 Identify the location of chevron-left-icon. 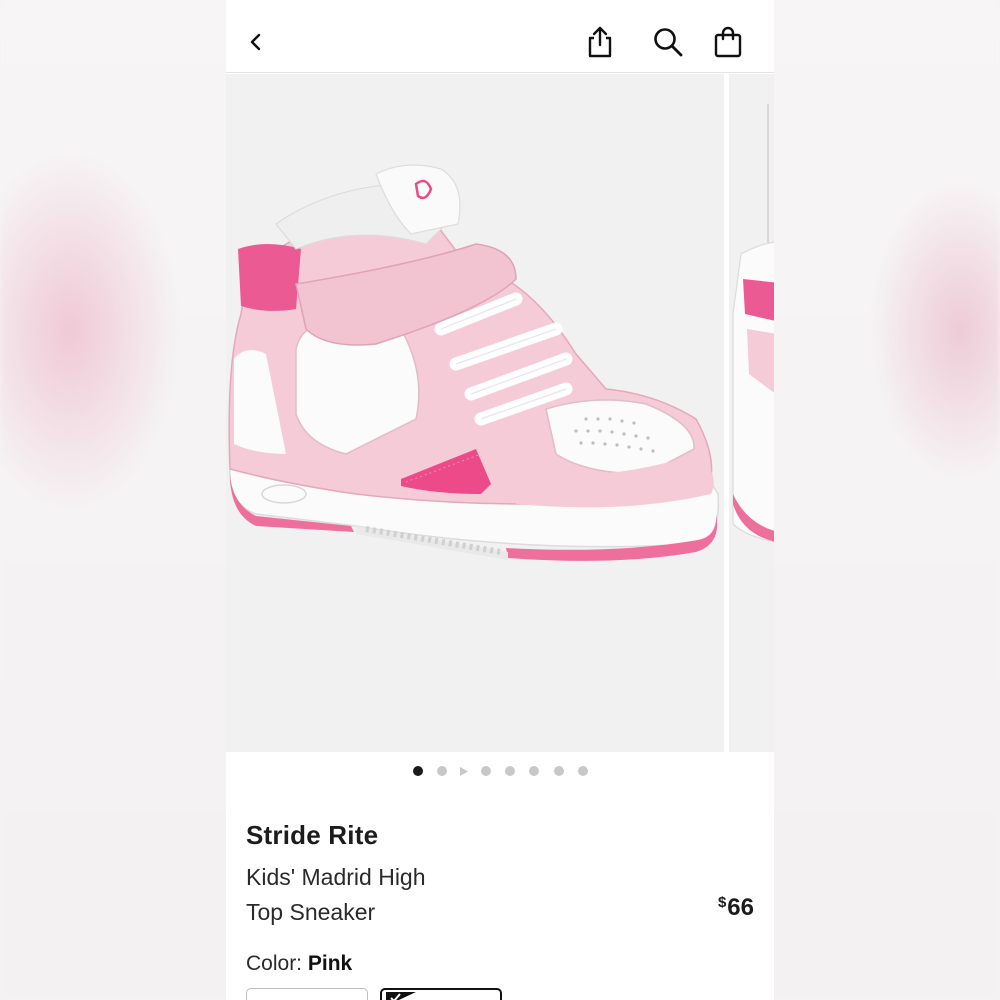
(255, 42).